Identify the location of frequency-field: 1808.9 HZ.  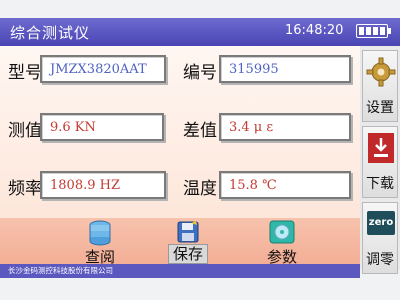
(103, 185).